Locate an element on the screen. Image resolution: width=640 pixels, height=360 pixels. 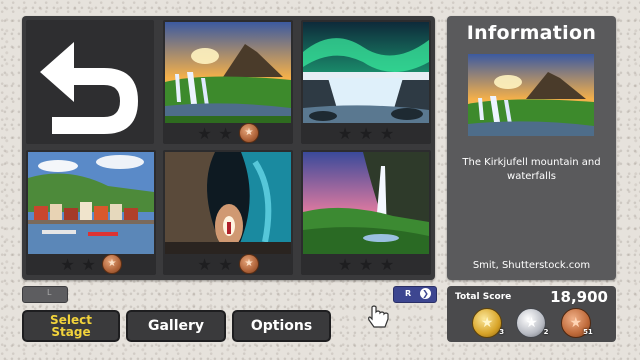
select-stage-button: Select Stage is located at coordinates (71, 326).